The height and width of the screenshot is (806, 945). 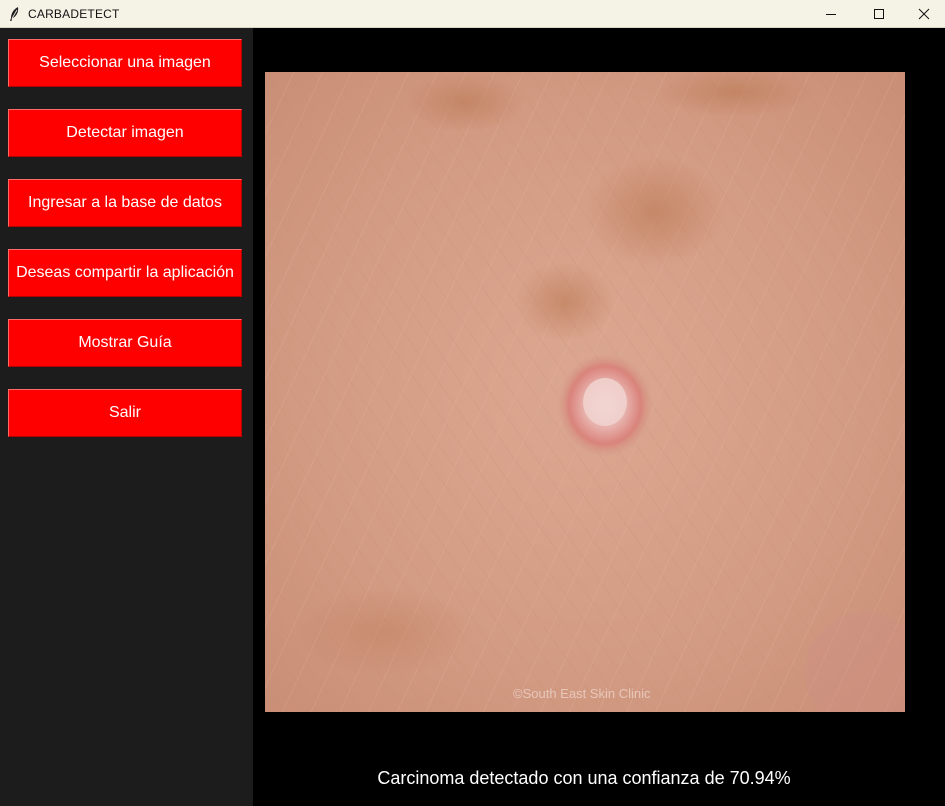 I want to click on close-button, so click(x=923, y=13).